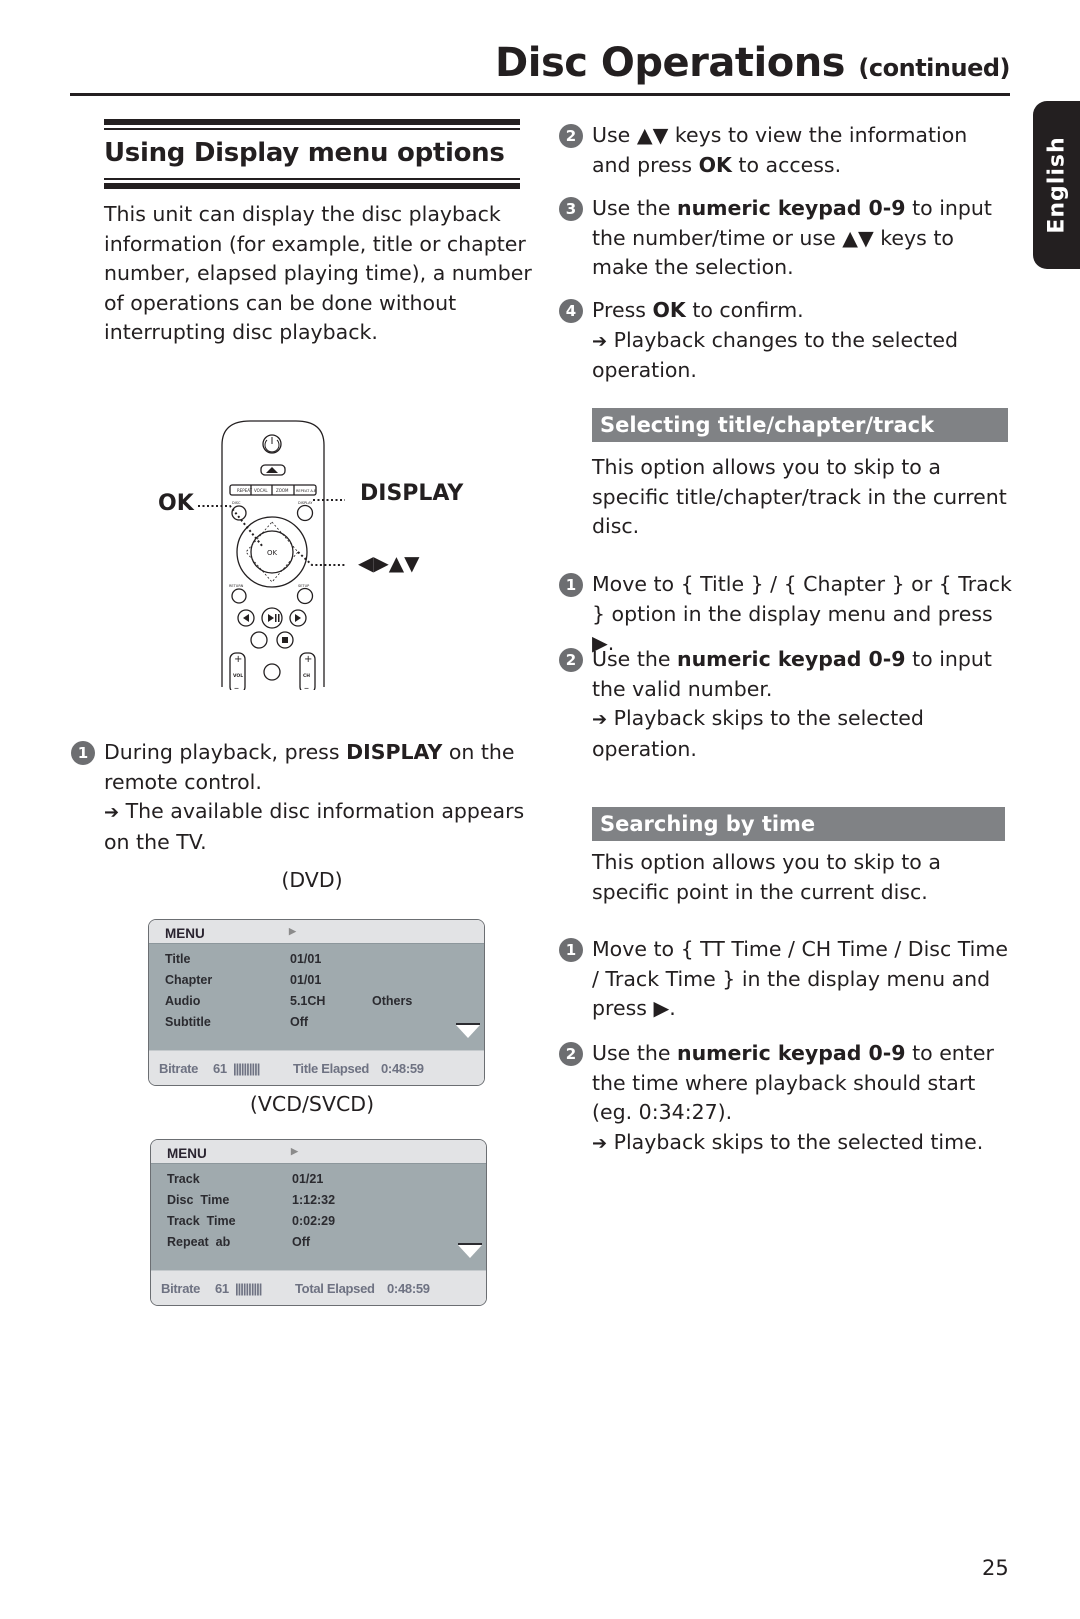  What do you see at coordinates (236, 586) in the screenshot?
I see `svg-text: RETURN` at bounding box center [236, 586].